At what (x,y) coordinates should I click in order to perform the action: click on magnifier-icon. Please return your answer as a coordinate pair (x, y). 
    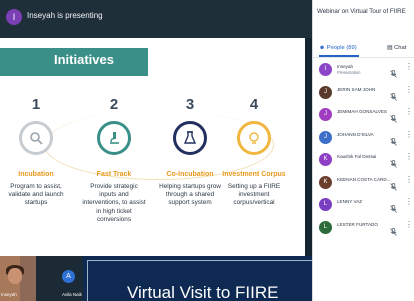
    Looking at the image, I should click on (36, 138).